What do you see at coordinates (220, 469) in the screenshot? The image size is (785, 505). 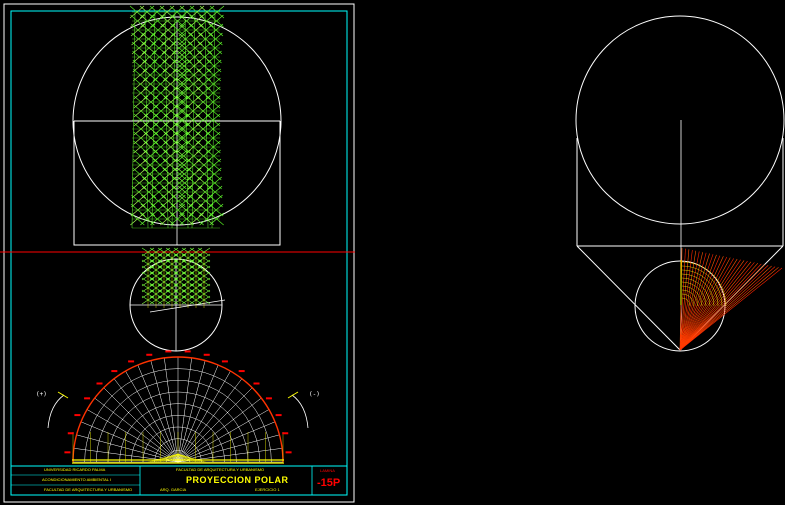 I see `header-line: FACULTAD DE ARQUITECTURA Y URBANISMO` at bounding box center [220, 469].